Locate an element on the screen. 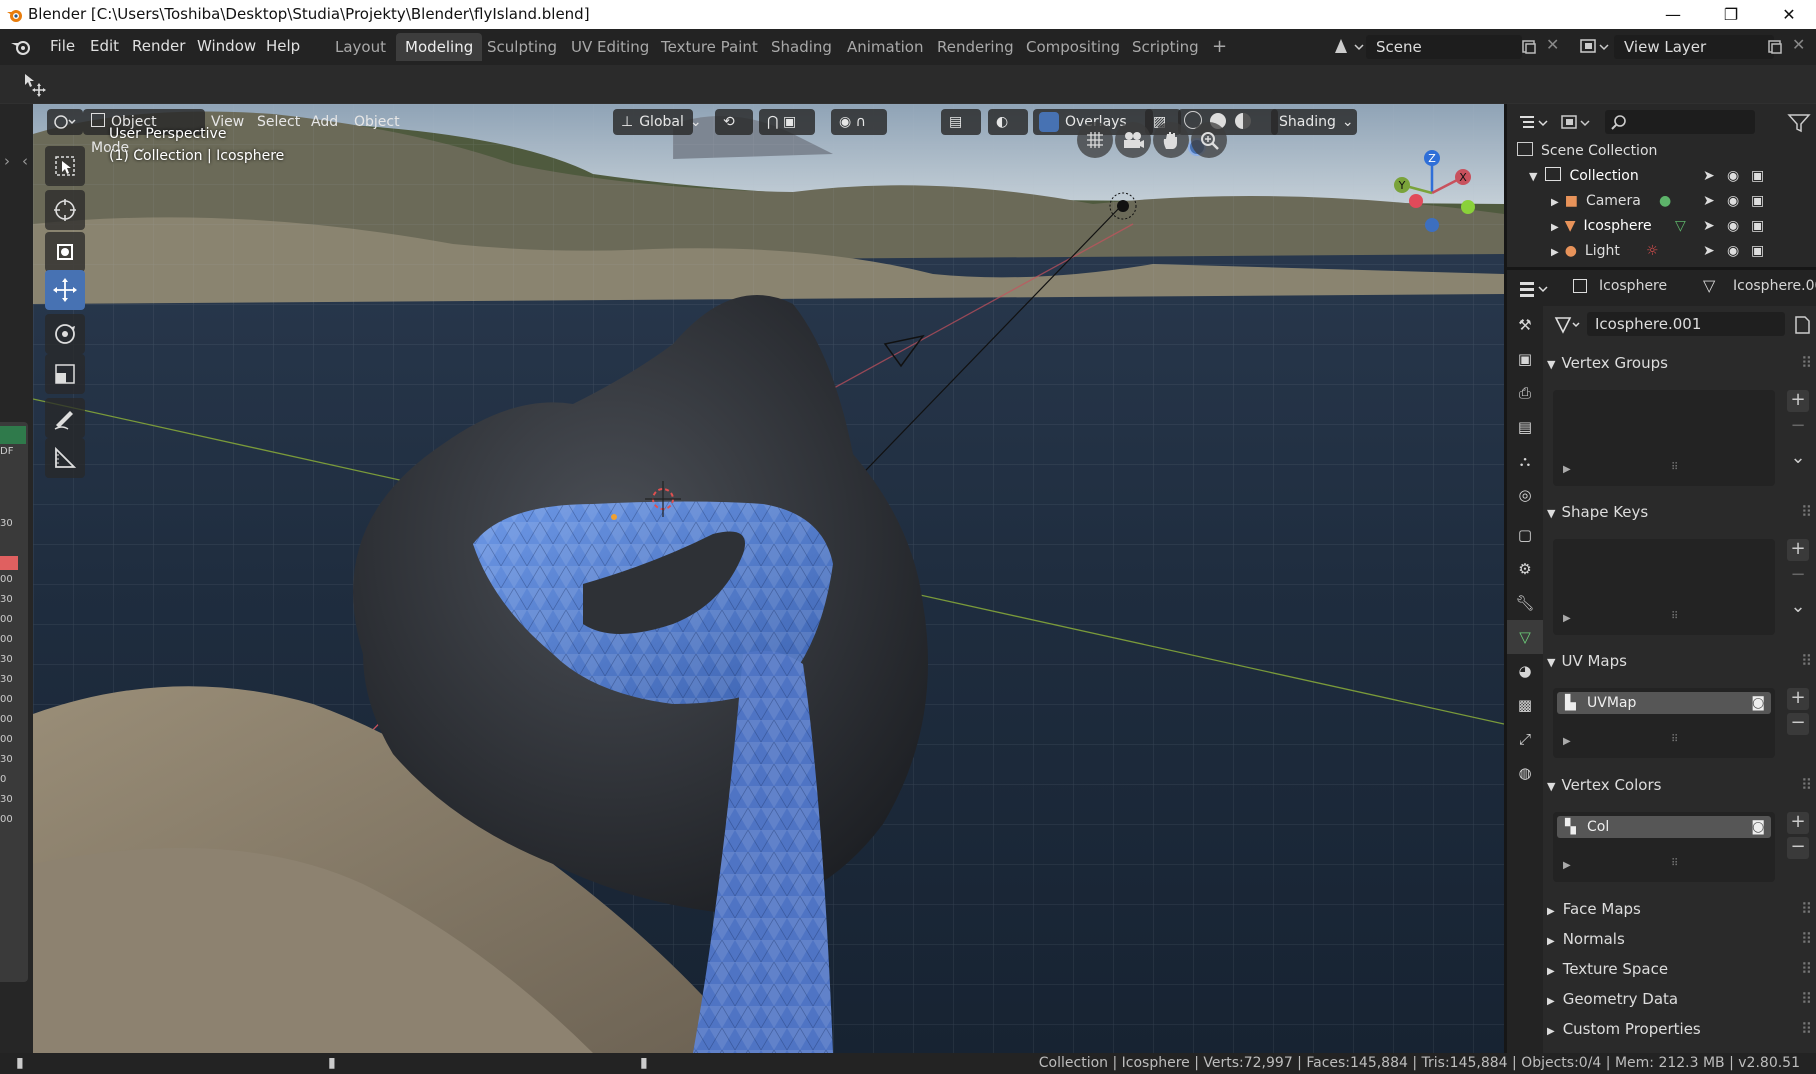 Image resolution: width=1816 pixels, height=1074 pixels. pan-view-button is located at coordinates (1171, 140).